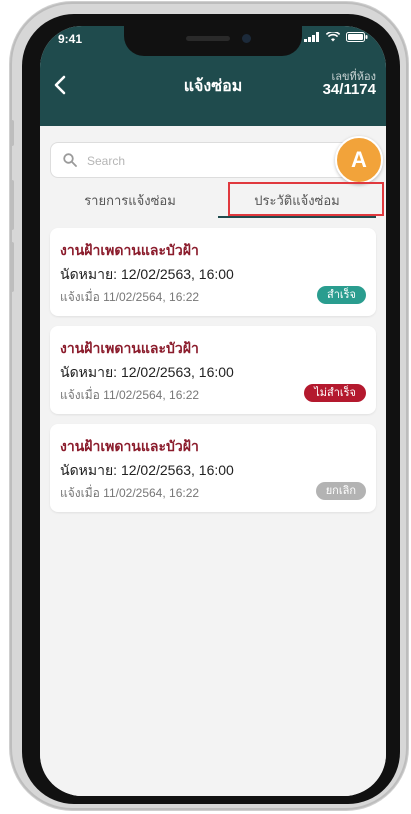 This screenshot has width=411, height=814. Describe the element at coordinates (12, 205) in the screenshot. I see `phone-volume-up` at that location.